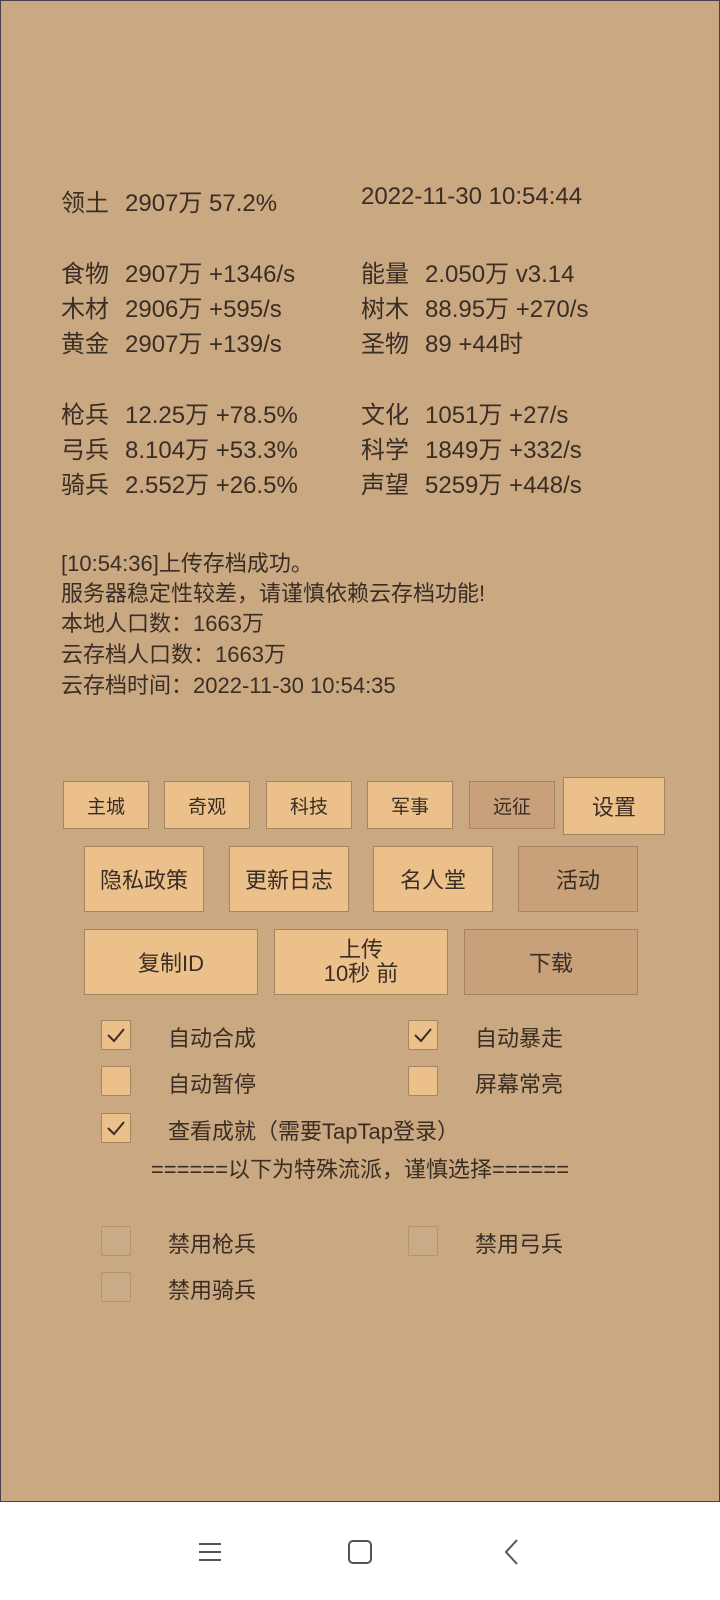 The height and width of the screenshot is (1600, 720). I want to click on hall-of-fame-button: 名人堂, so click(433, 879).